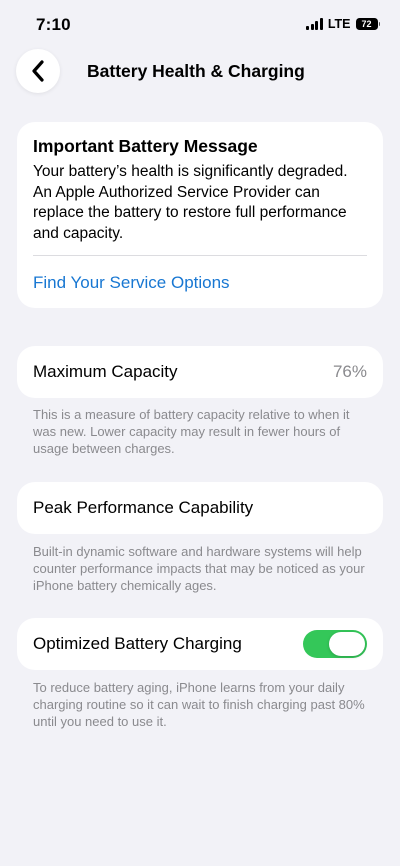  I want to click on optimized-charging-toggle, so click(335, 644).